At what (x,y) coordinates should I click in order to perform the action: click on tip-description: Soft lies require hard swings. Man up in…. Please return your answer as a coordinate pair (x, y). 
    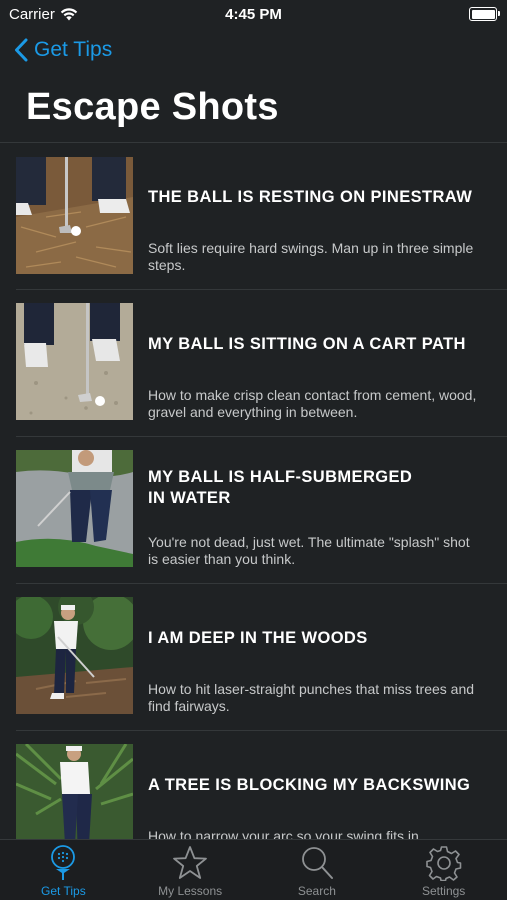
    Looking at the image, I should click on (311, 256).